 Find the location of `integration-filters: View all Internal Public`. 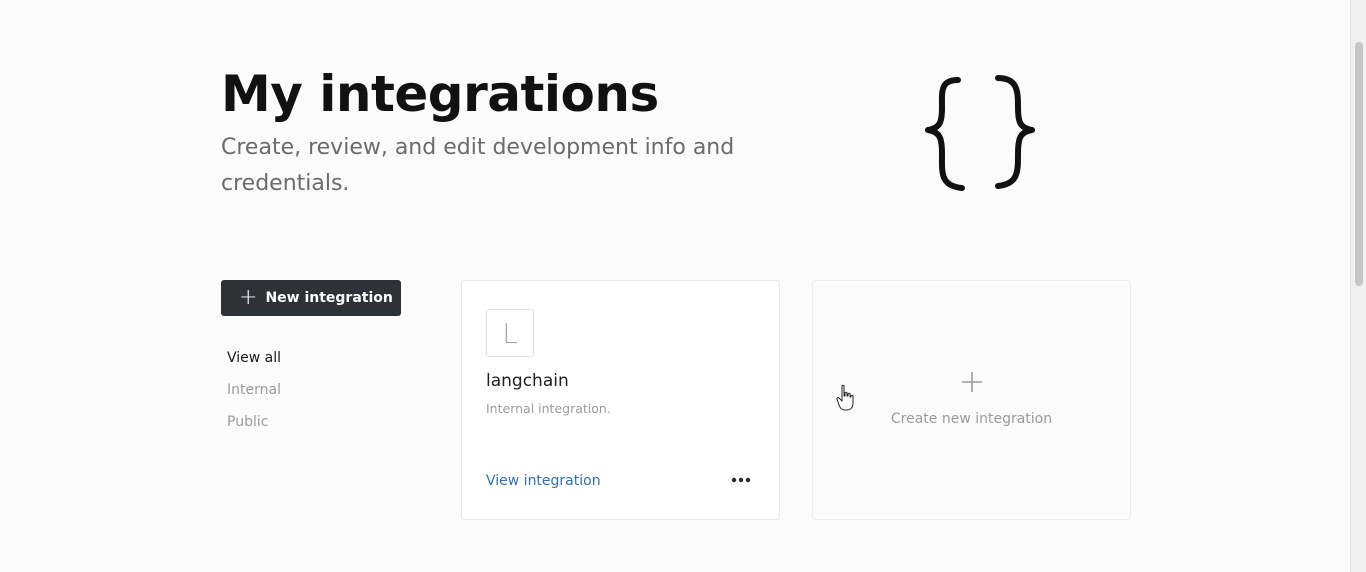

integration-filters: View all Internal Public is located at coordinates (254, 390).